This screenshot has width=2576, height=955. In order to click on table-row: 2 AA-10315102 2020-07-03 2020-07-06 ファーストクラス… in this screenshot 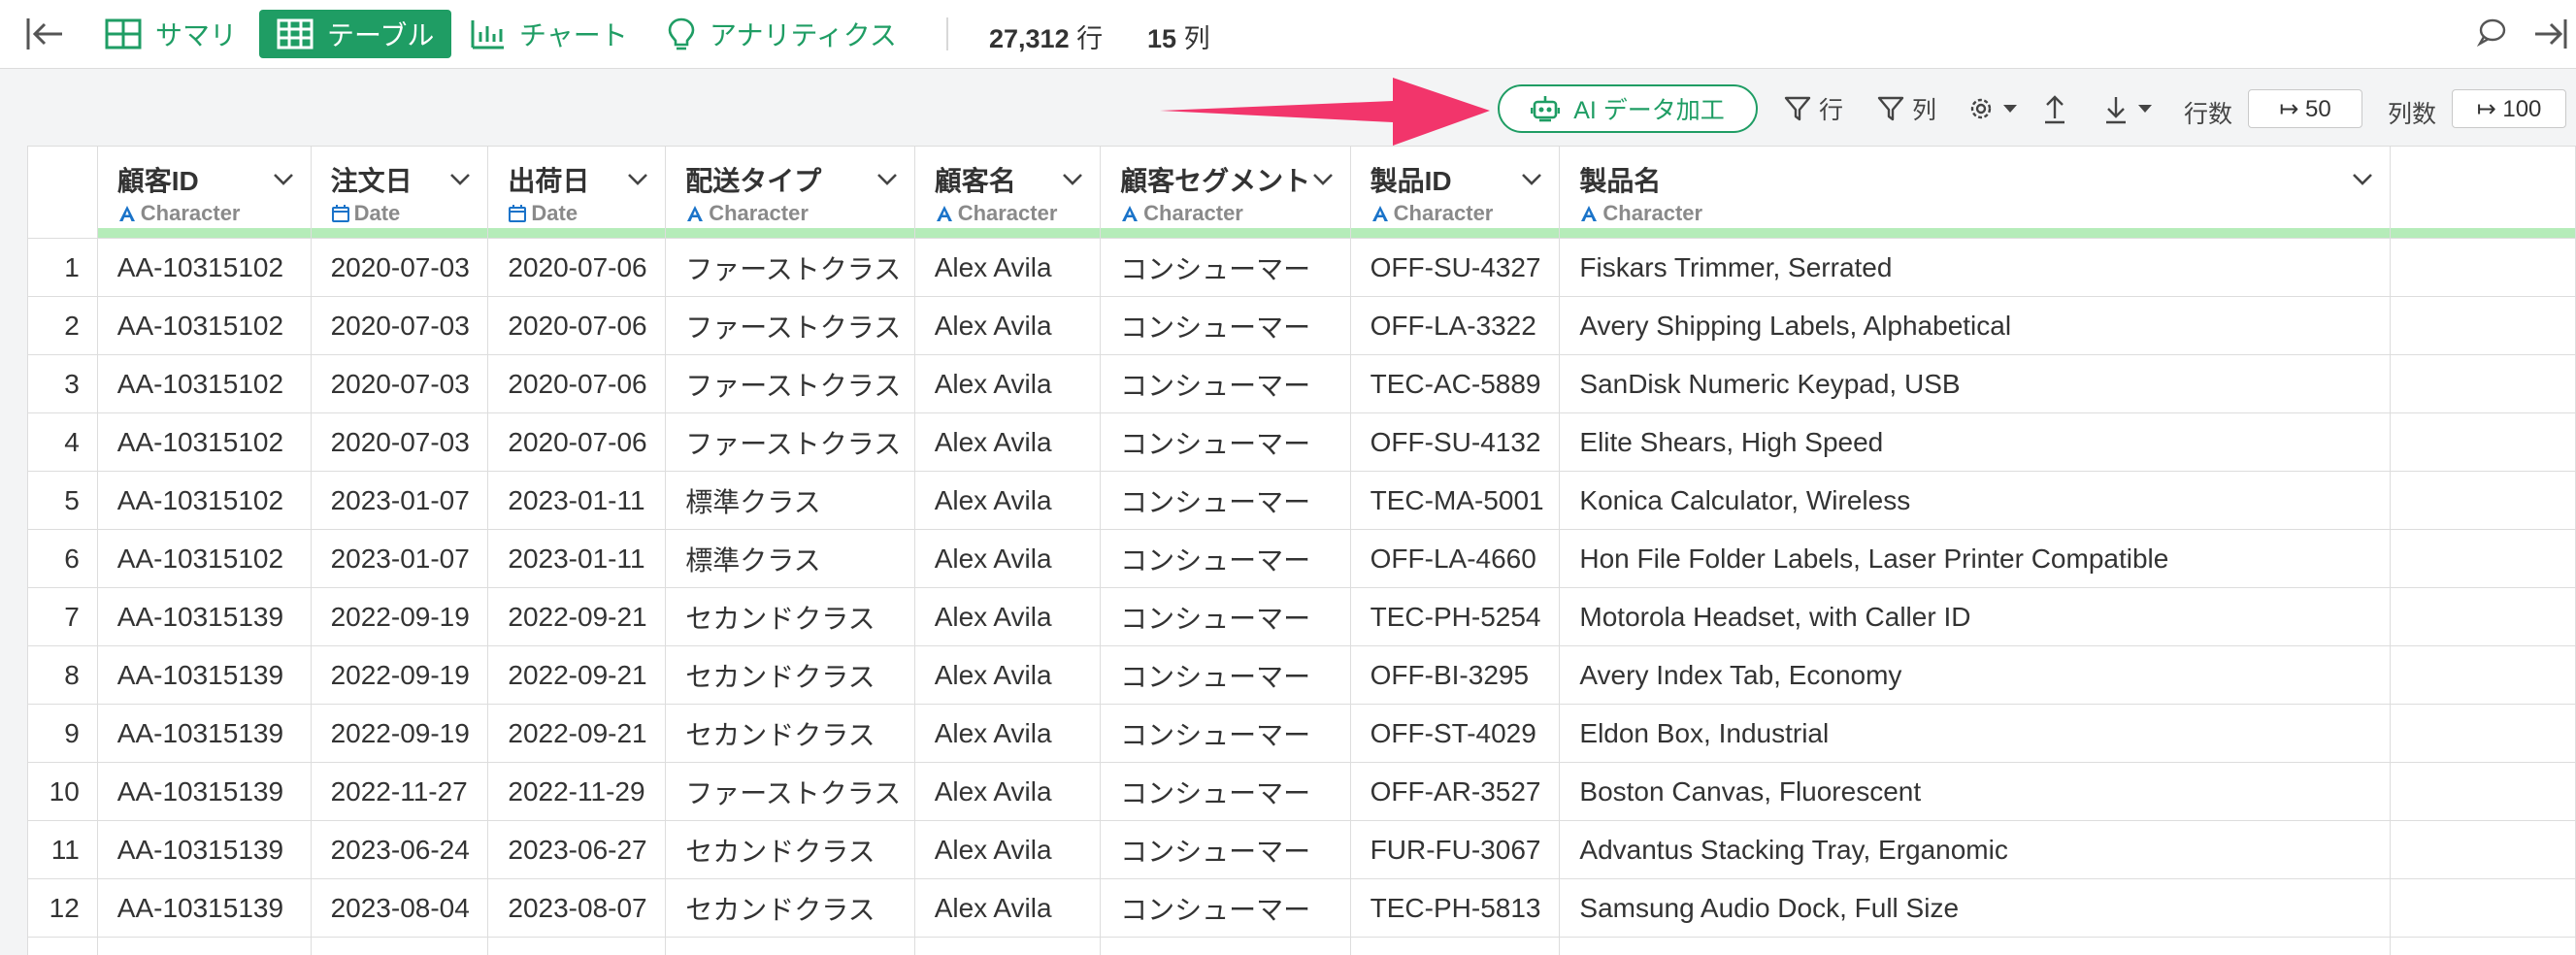, I will do `click(1301, 326)`.